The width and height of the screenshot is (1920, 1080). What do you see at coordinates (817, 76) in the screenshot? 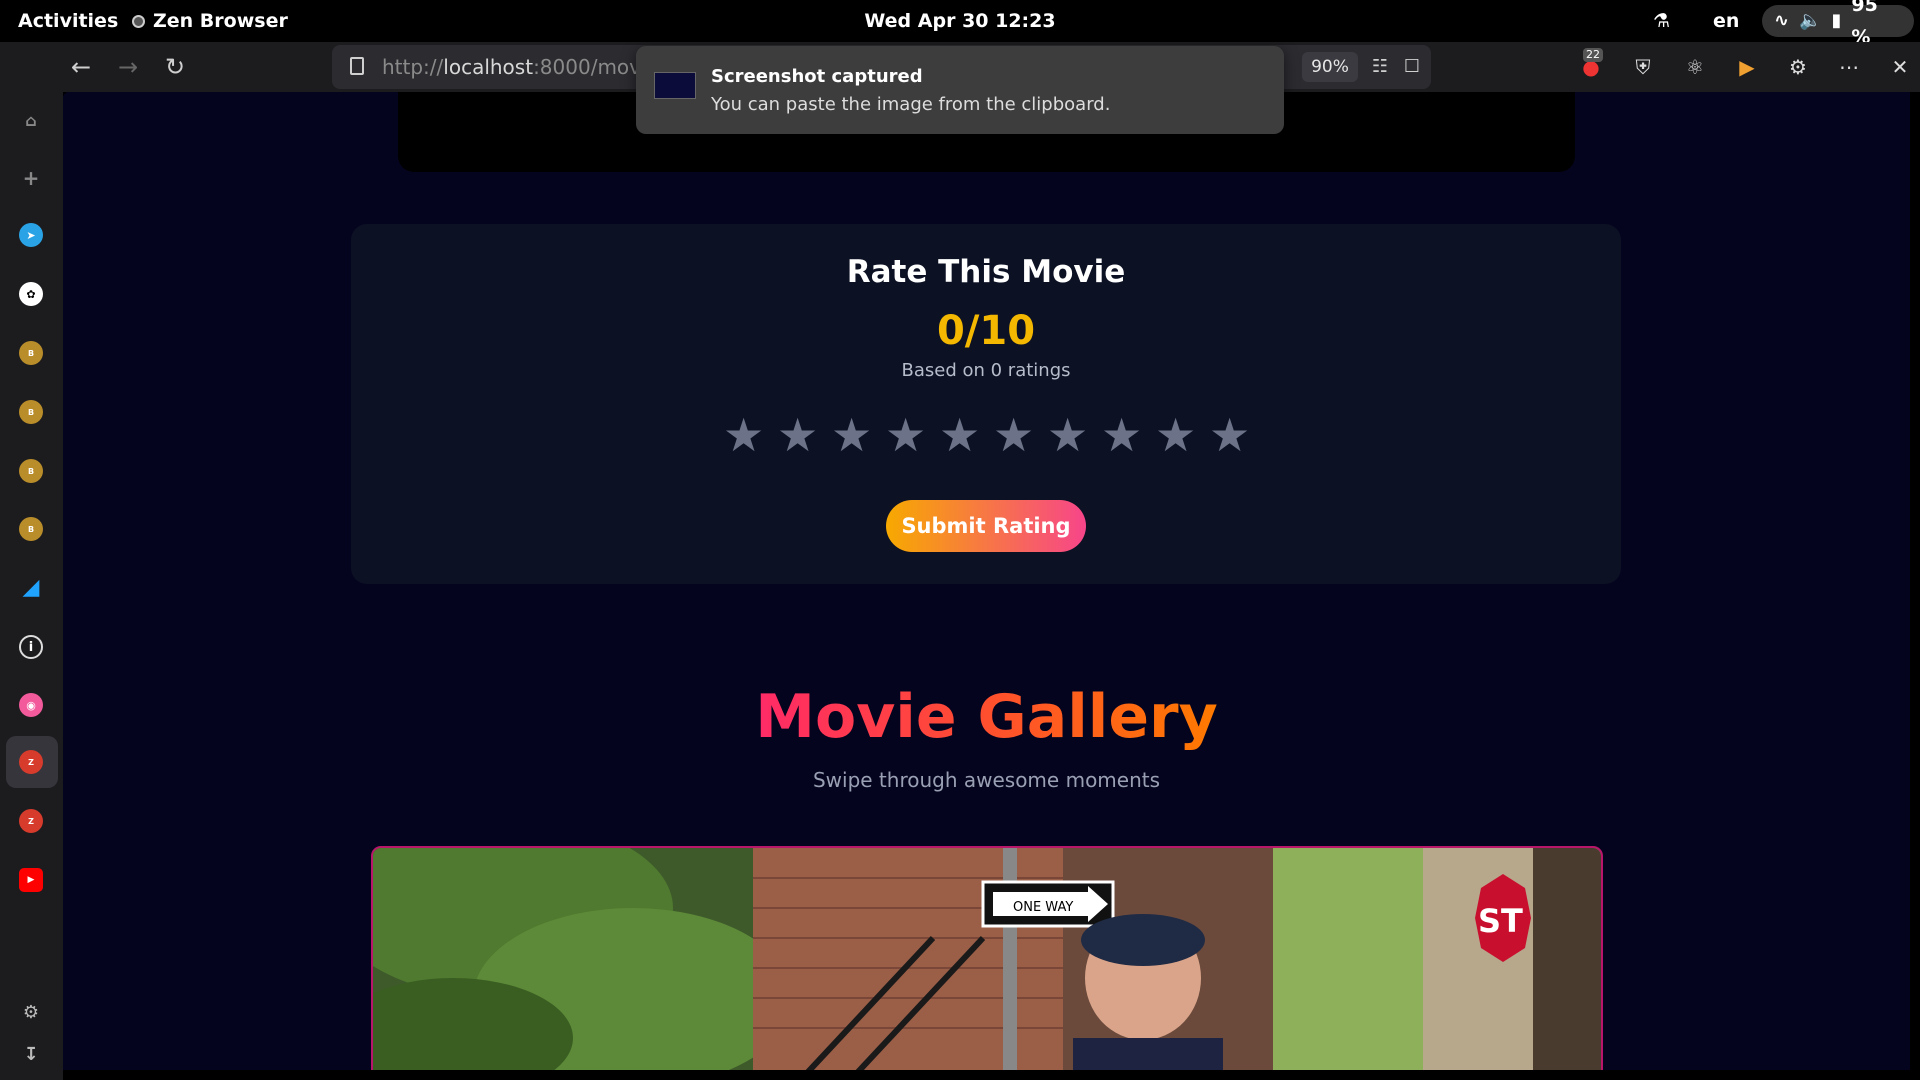
I see `notification-title: Screenshot captured` at bounding box center [817, 76].